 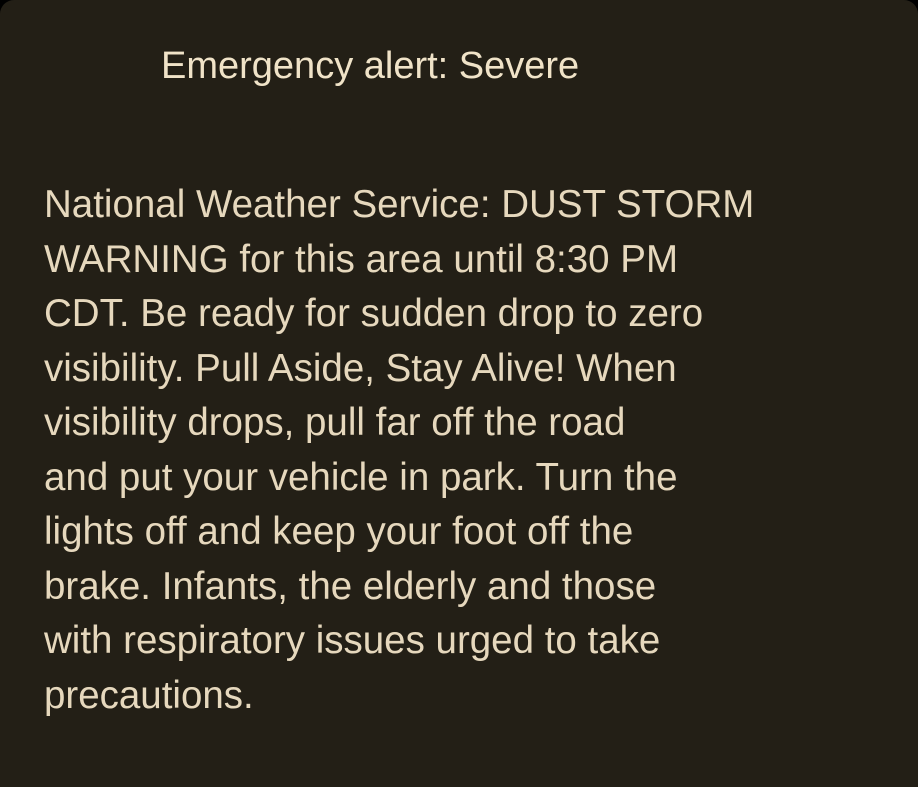 What do you see at coordinates (339, 531) in the screenshot?
I see `alert-message-line: lights off and keep your foot off the` at bounding box center [339, 531].